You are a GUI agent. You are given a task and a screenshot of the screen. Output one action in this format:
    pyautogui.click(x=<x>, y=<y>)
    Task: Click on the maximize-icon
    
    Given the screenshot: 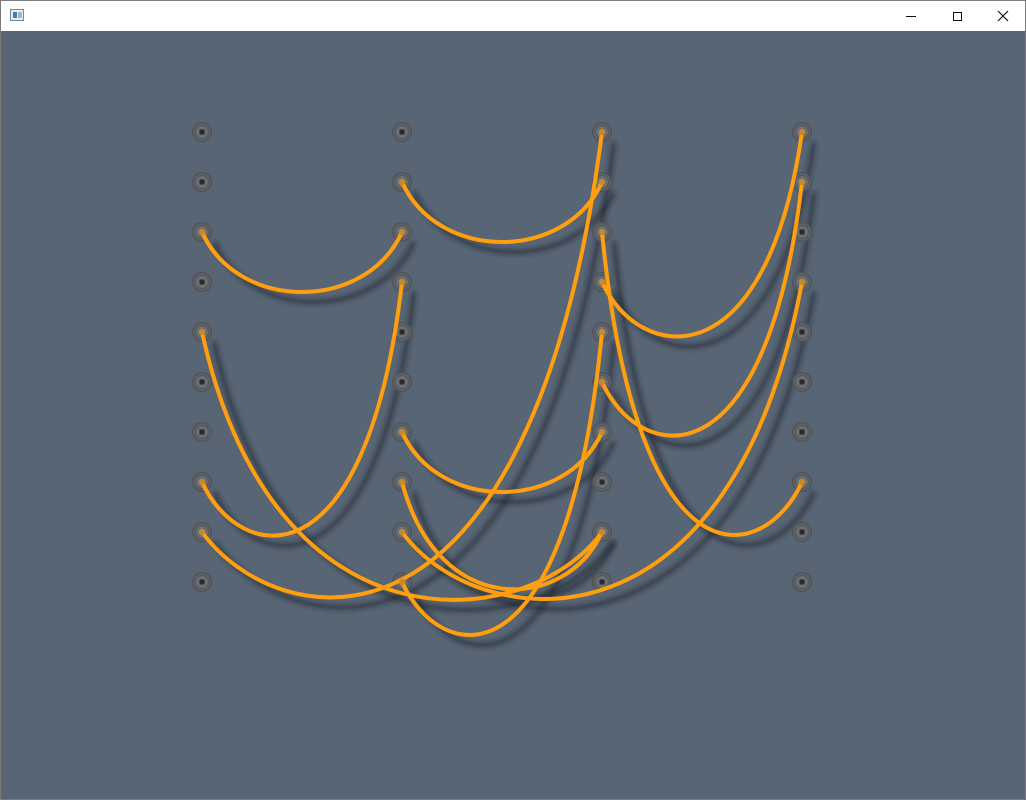 What is the action you would take?
    pyautogui.click(x=957, y=16)
    